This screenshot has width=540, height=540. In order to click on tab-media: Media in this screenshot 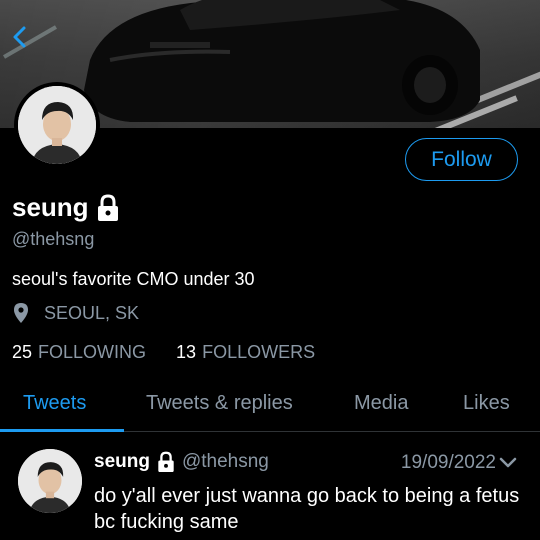, I will do `click(381, 403)`.